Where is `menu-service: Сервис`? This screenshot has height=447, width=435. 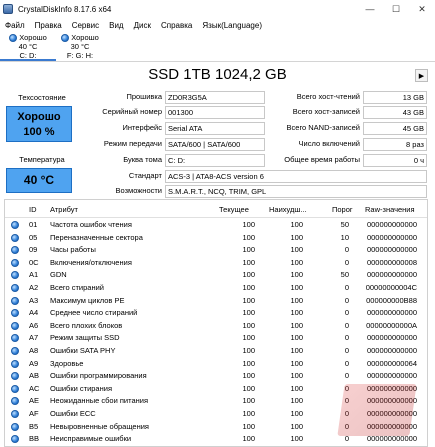 menu-service: Сервис is located at coordinates (85, 25).